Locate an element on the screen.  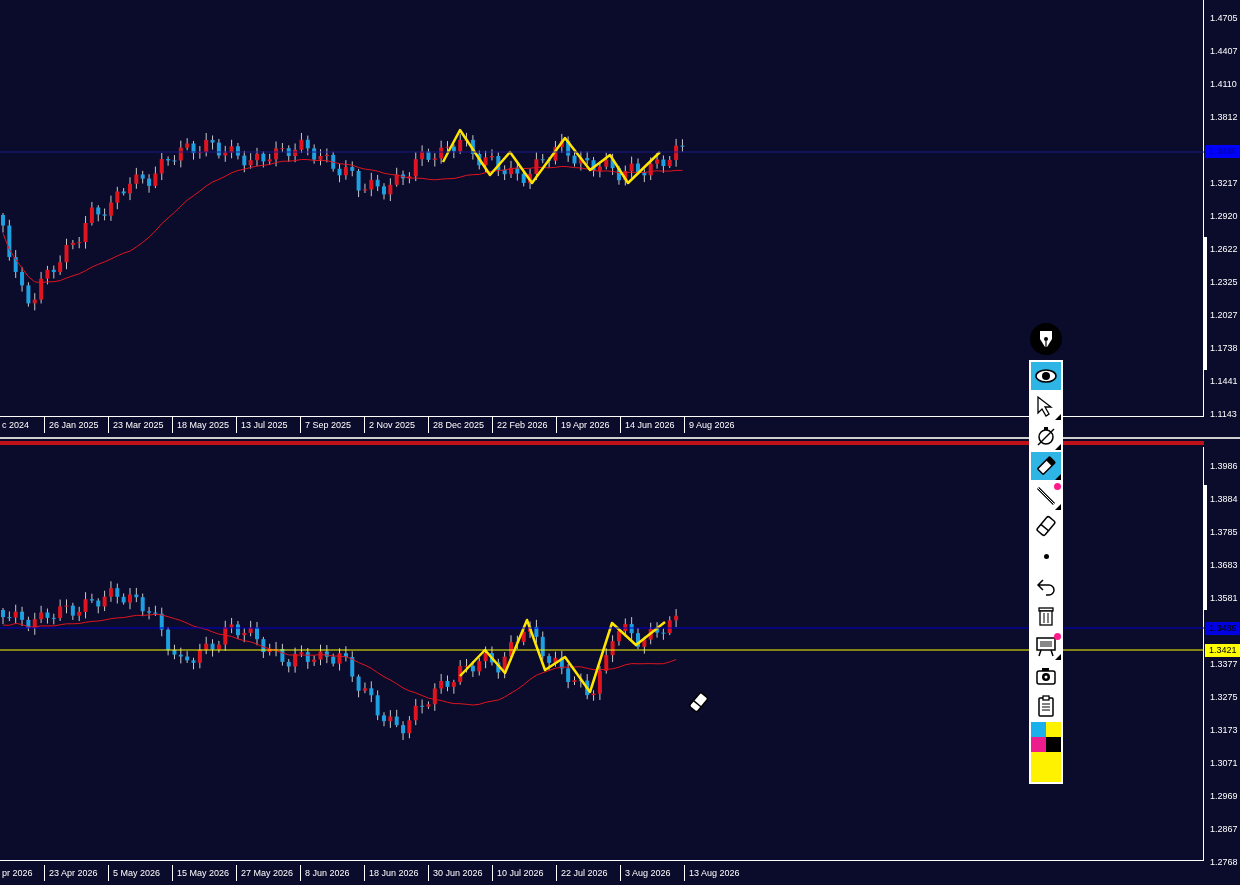
date-label: 15 May 2026 is located at coordinates (204, 873).